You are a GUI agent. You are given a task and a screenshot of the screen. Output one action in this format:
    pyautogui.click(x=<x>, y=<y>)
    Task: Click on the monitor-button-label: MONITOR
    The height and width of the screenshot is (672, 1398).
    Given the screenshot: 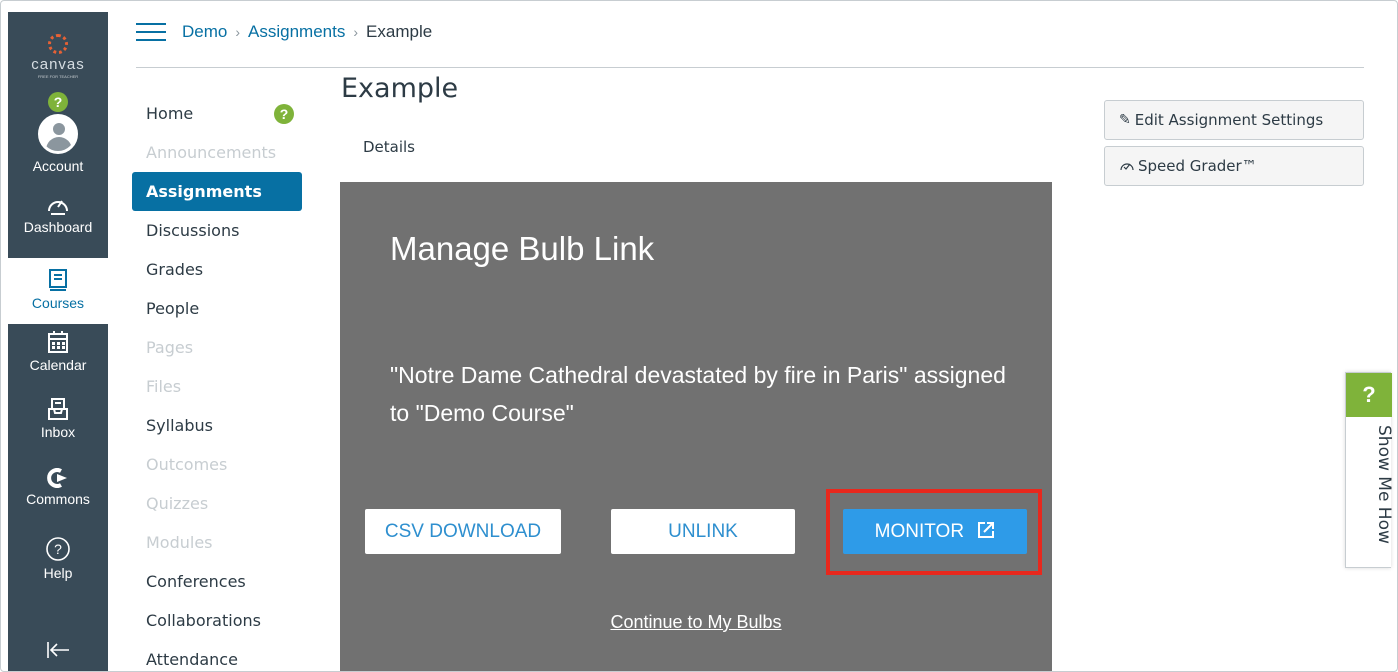 What is the action you would take?
    pyautogui.click(x=919, y=531)
    